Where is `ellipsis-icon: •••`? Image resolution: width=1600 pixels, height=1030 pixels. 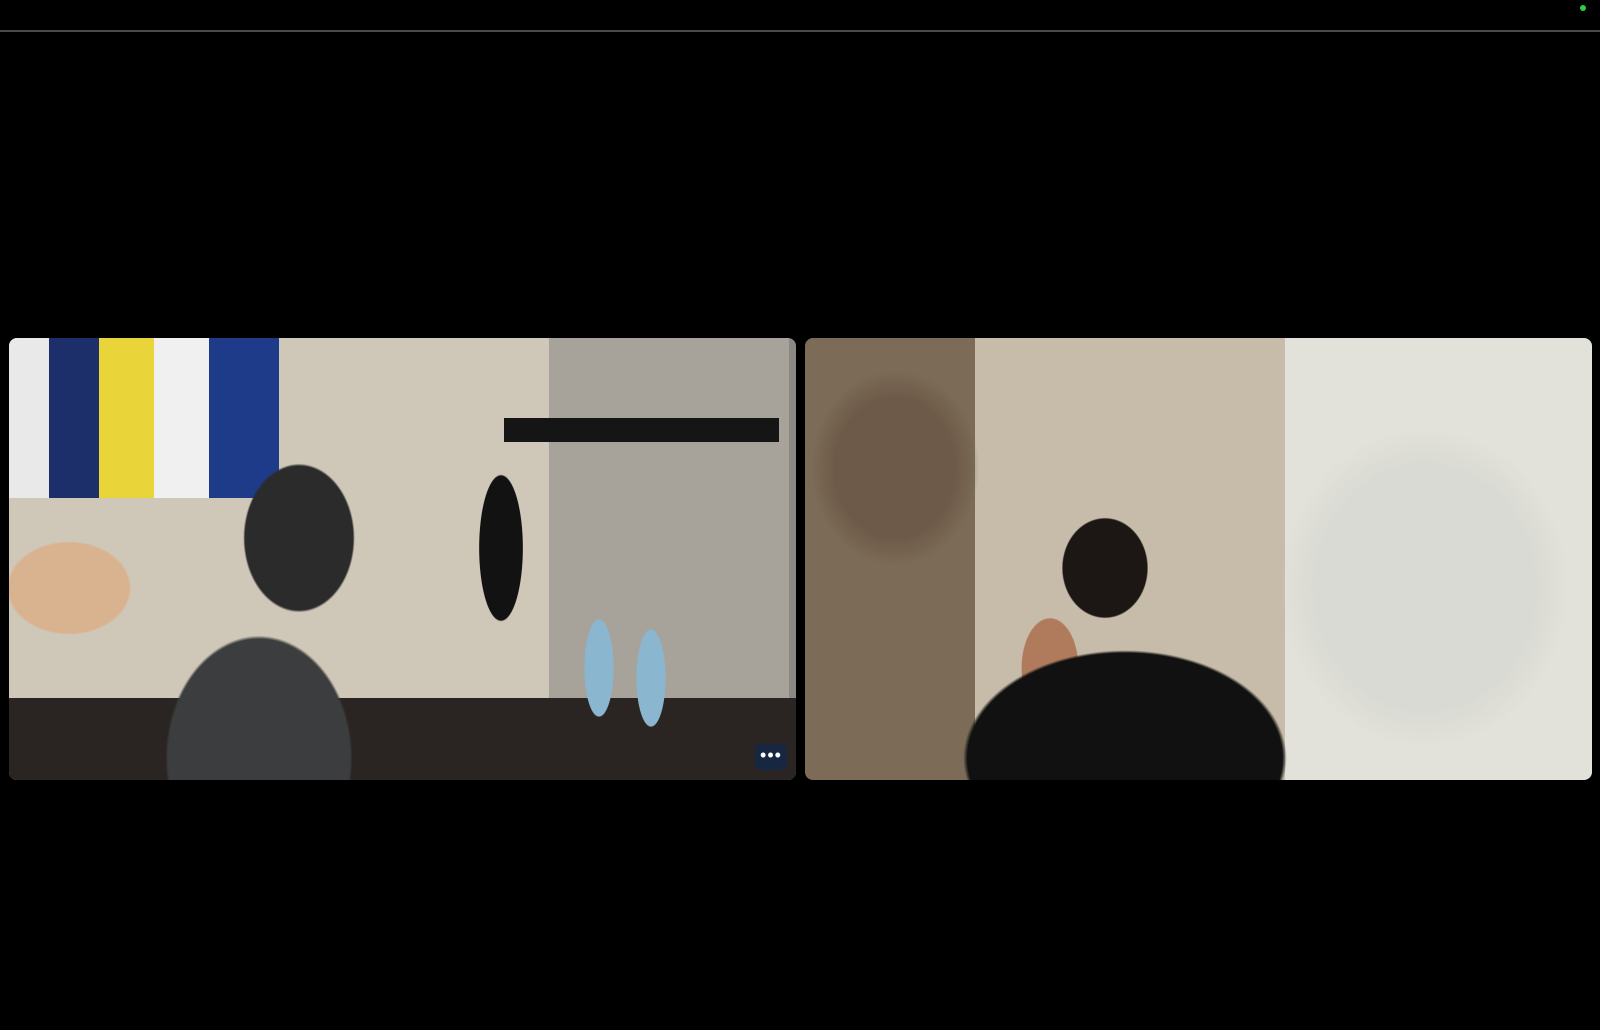 ellipsis-icon: ••• is located at coordinates (771, 755).